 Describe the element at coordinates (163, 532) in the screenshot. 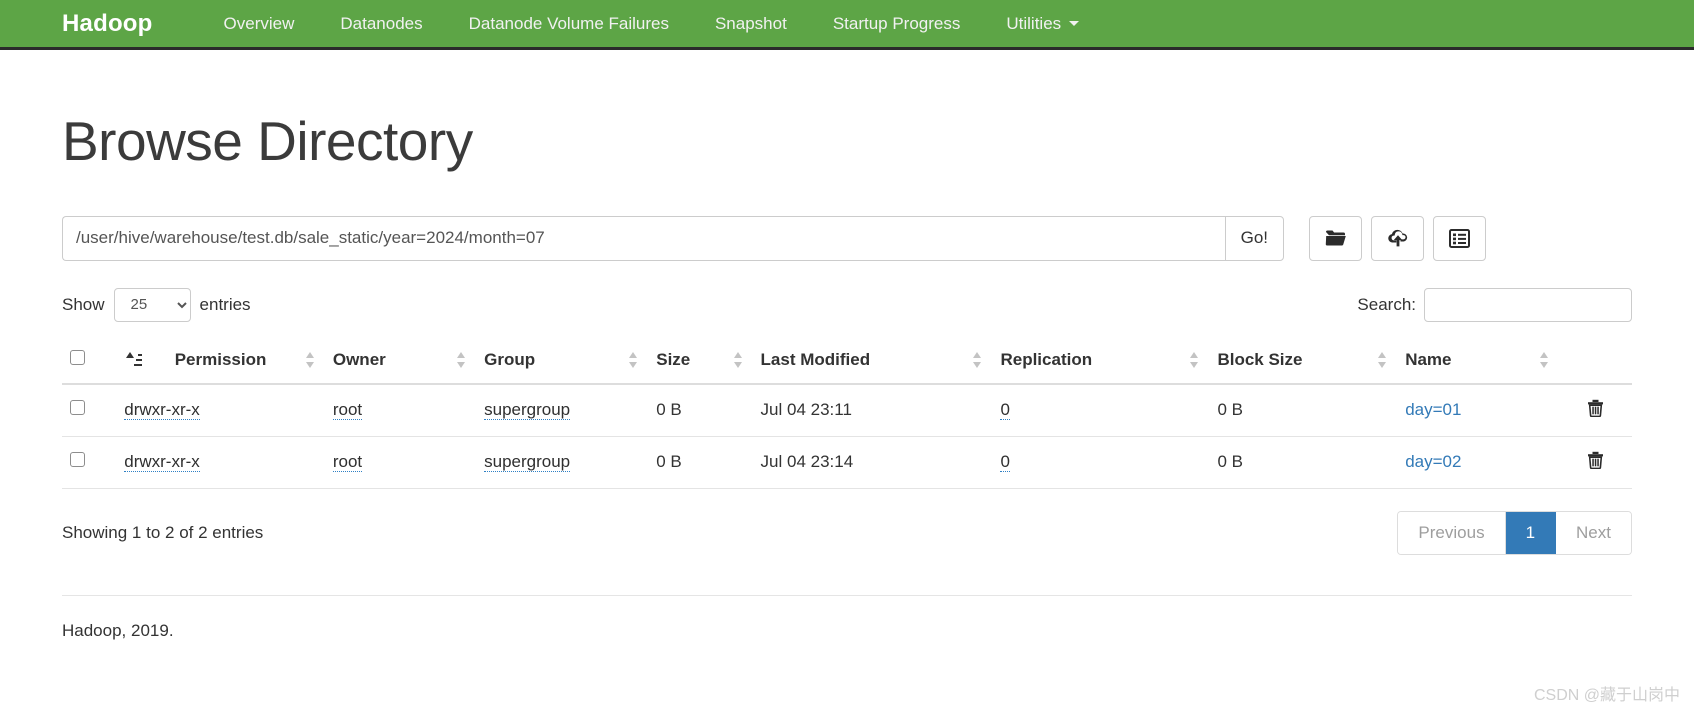

I see `datatable-info: Showing 1 to 2 of 2 entries` at that location.